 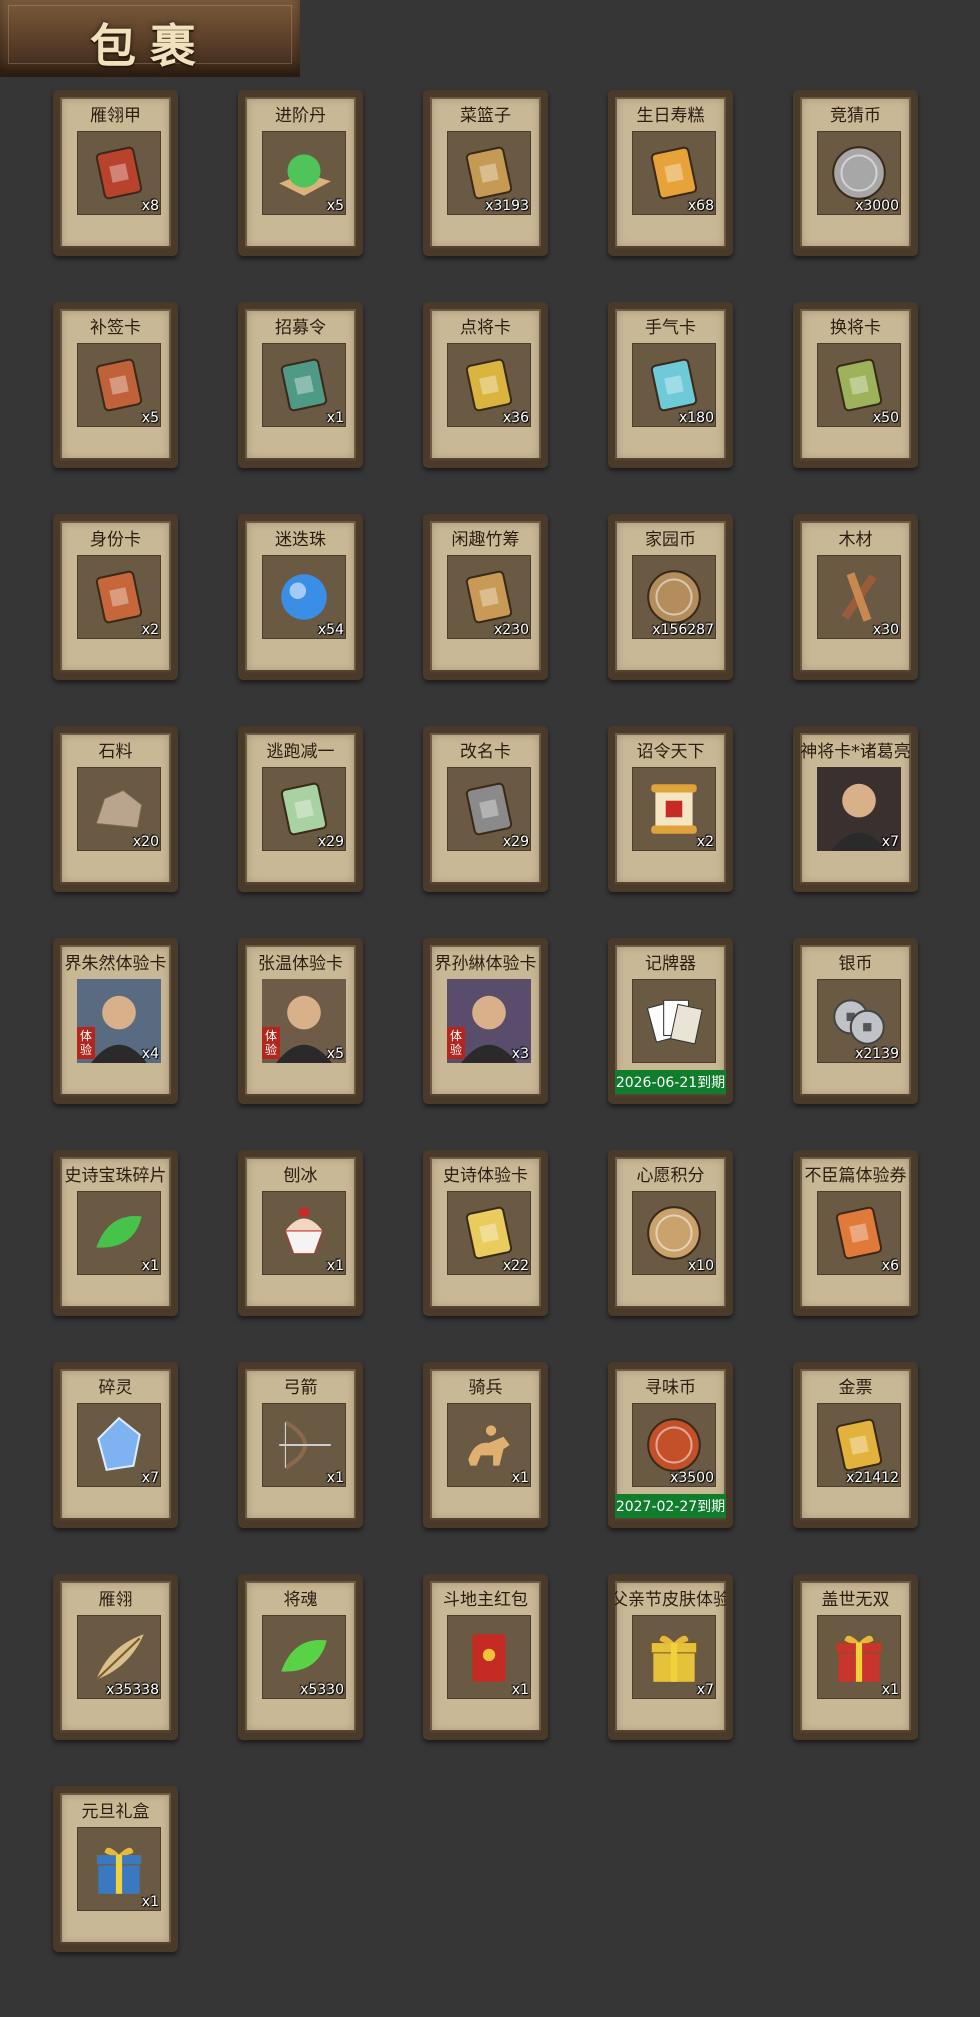 I want to click on inventory-item: 进阶丹 x5, so click(x=300, y=173).